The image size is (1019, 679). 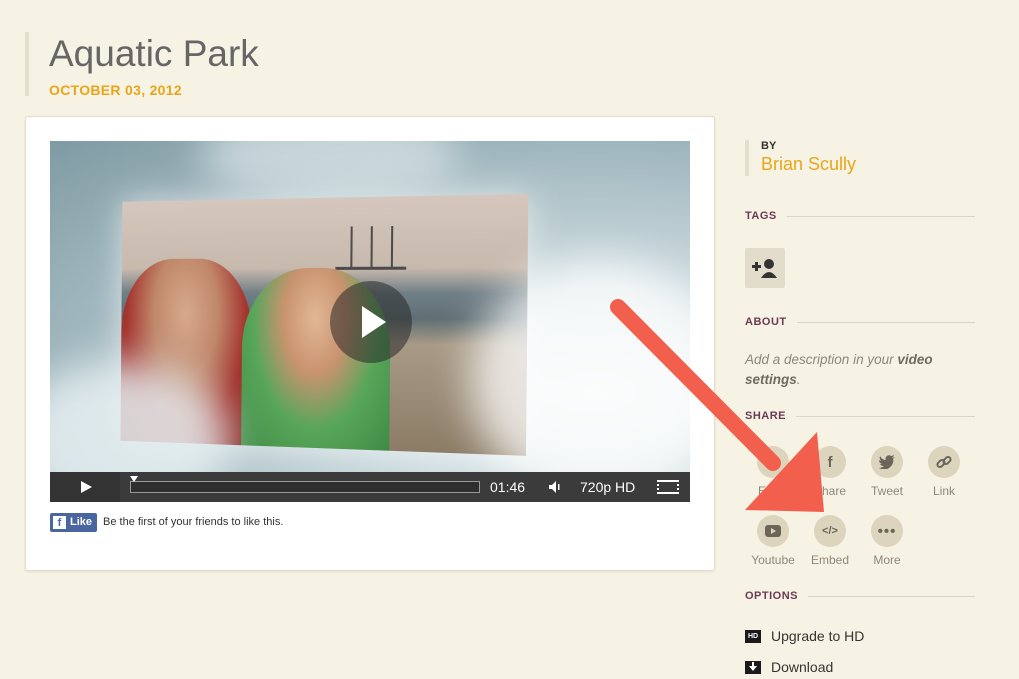 What do you see at coordinates (886, 491) in the screenshot?
I see `share-tweet-label: Tweet` at bounding box center [886, 491].